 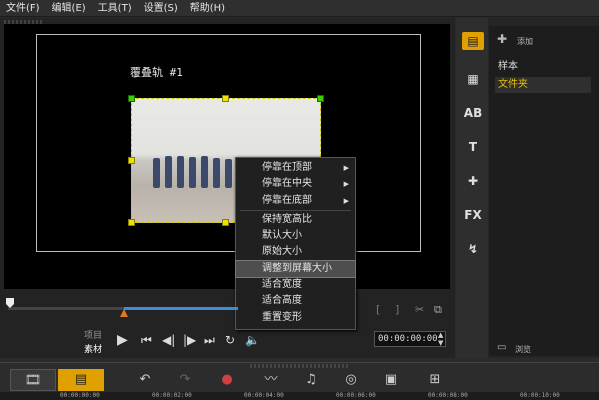 What do you see at coordinates (225, 98) in the screenshot?
I see `resize-handle-top` at bounding box center [225, 98].